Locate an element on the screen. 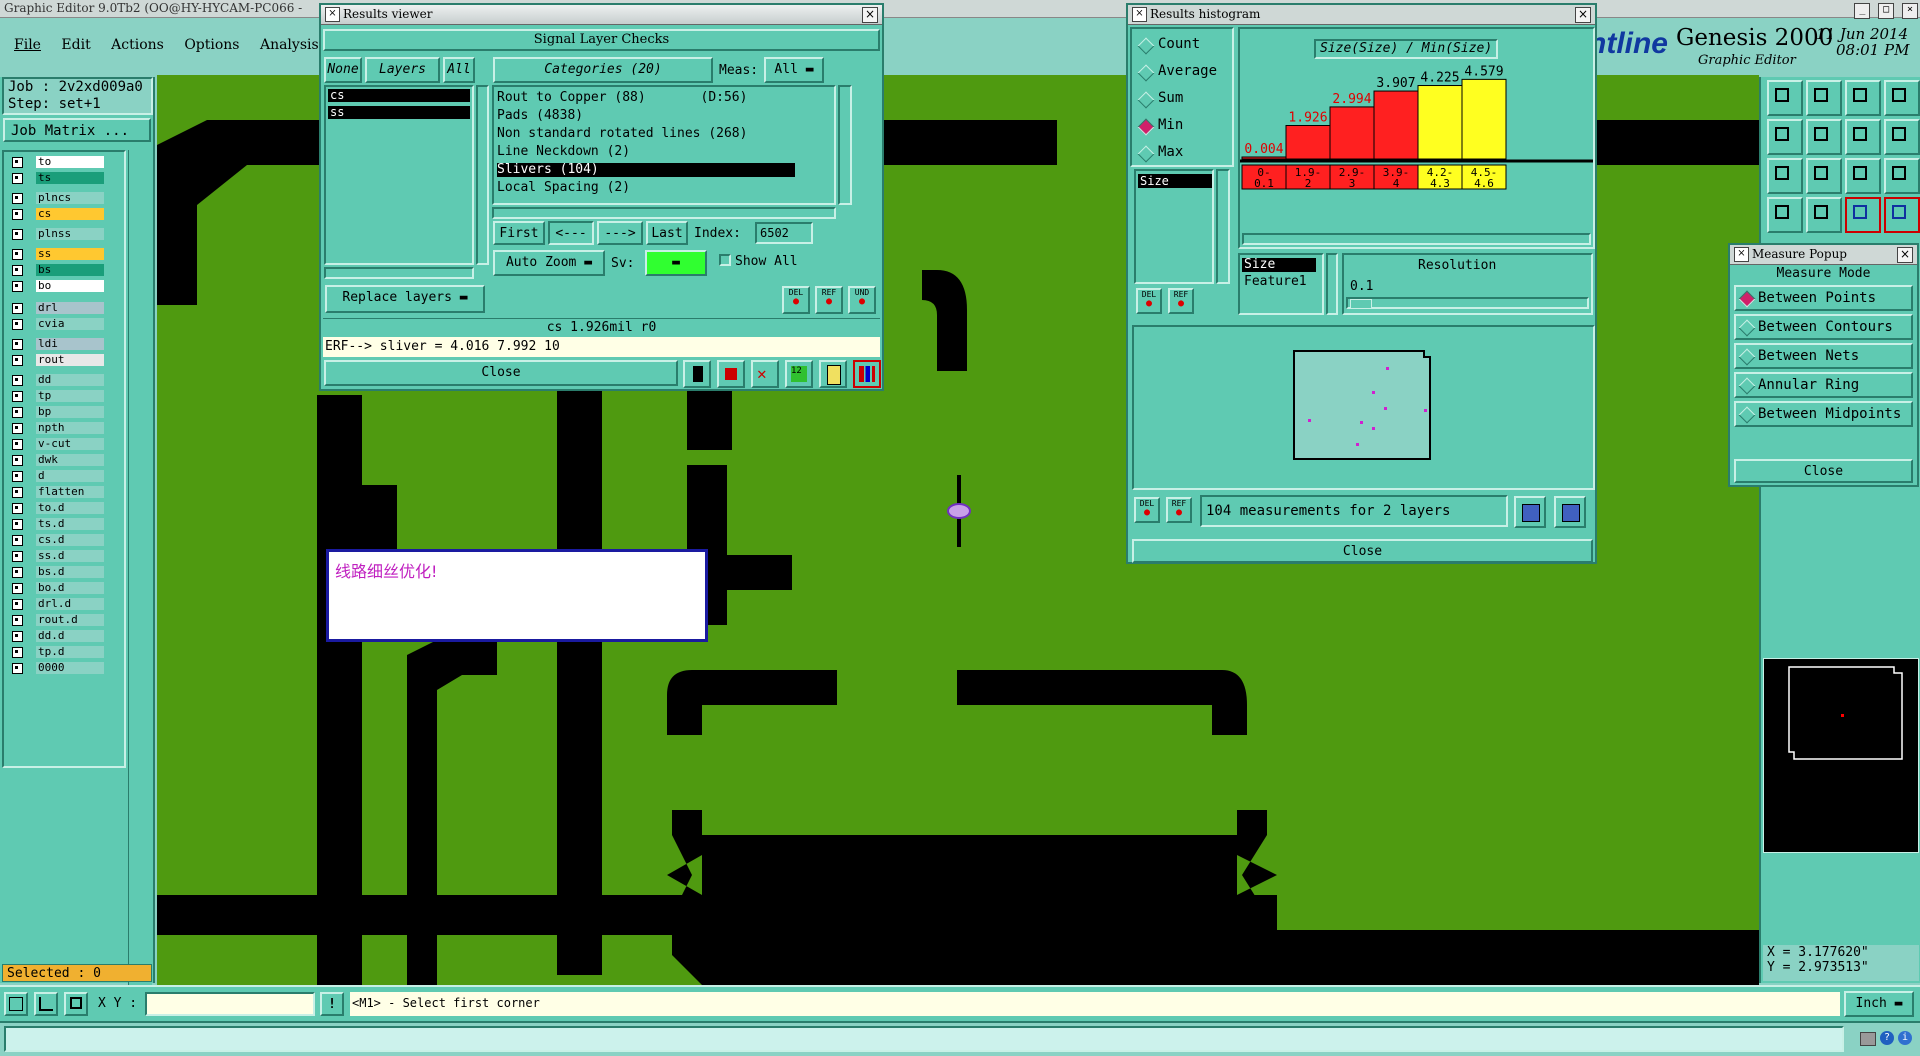 The height and width of the screenshot is (1056, 1920). zoom-box-button is located at coordinates (16, 1004).